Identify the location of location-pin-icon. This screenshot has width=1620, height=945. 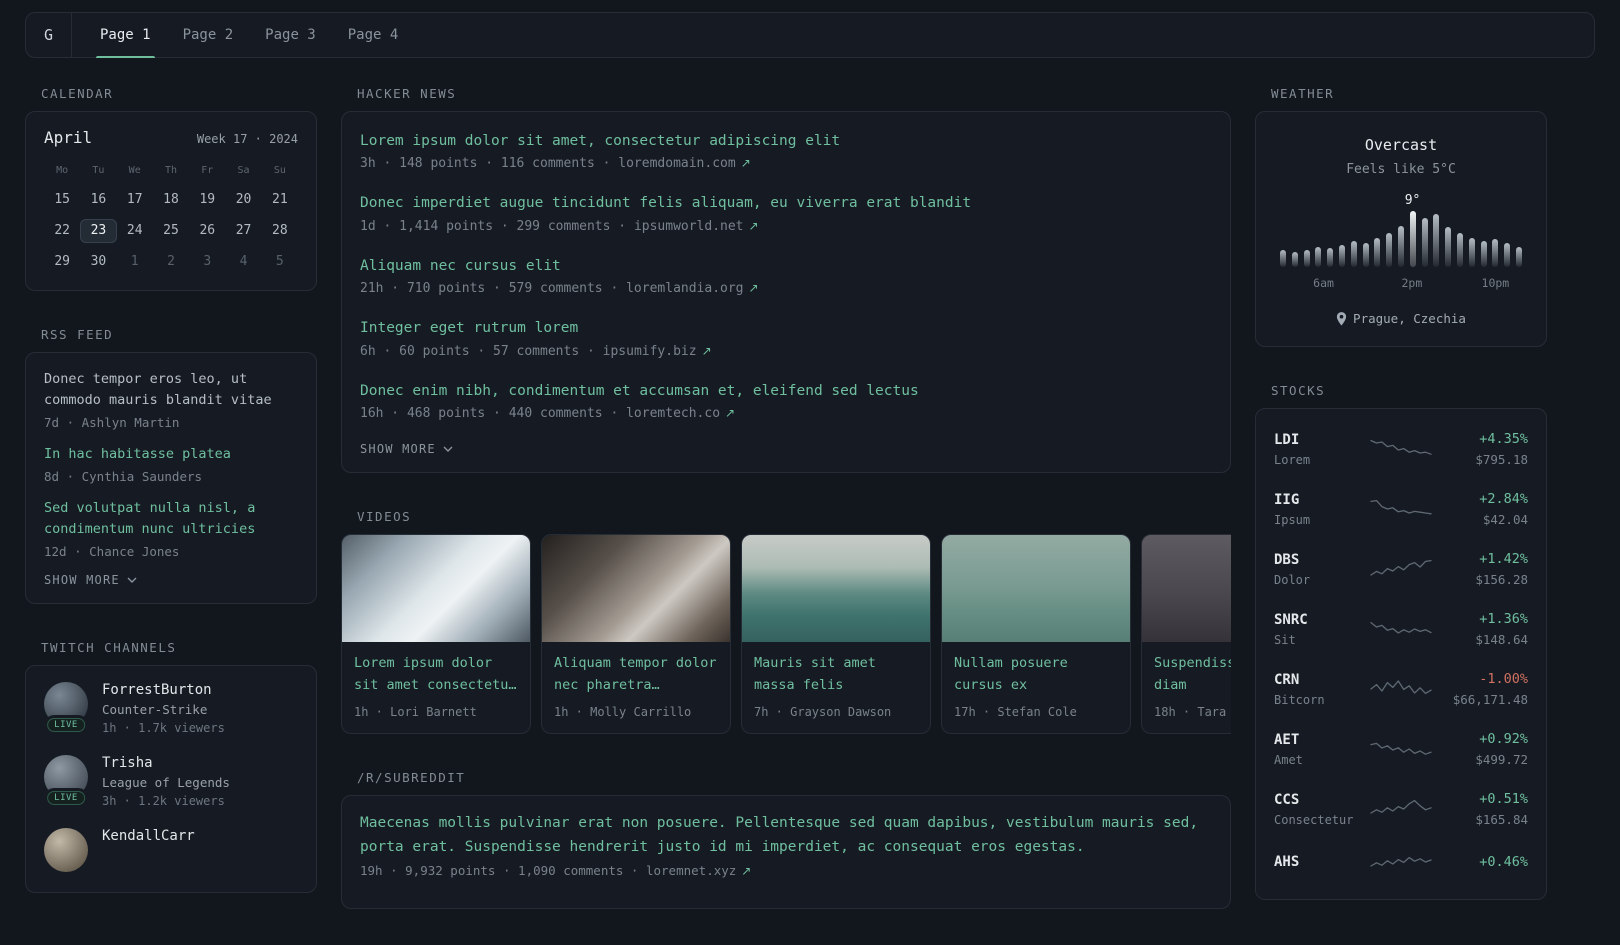
(1341, 318).